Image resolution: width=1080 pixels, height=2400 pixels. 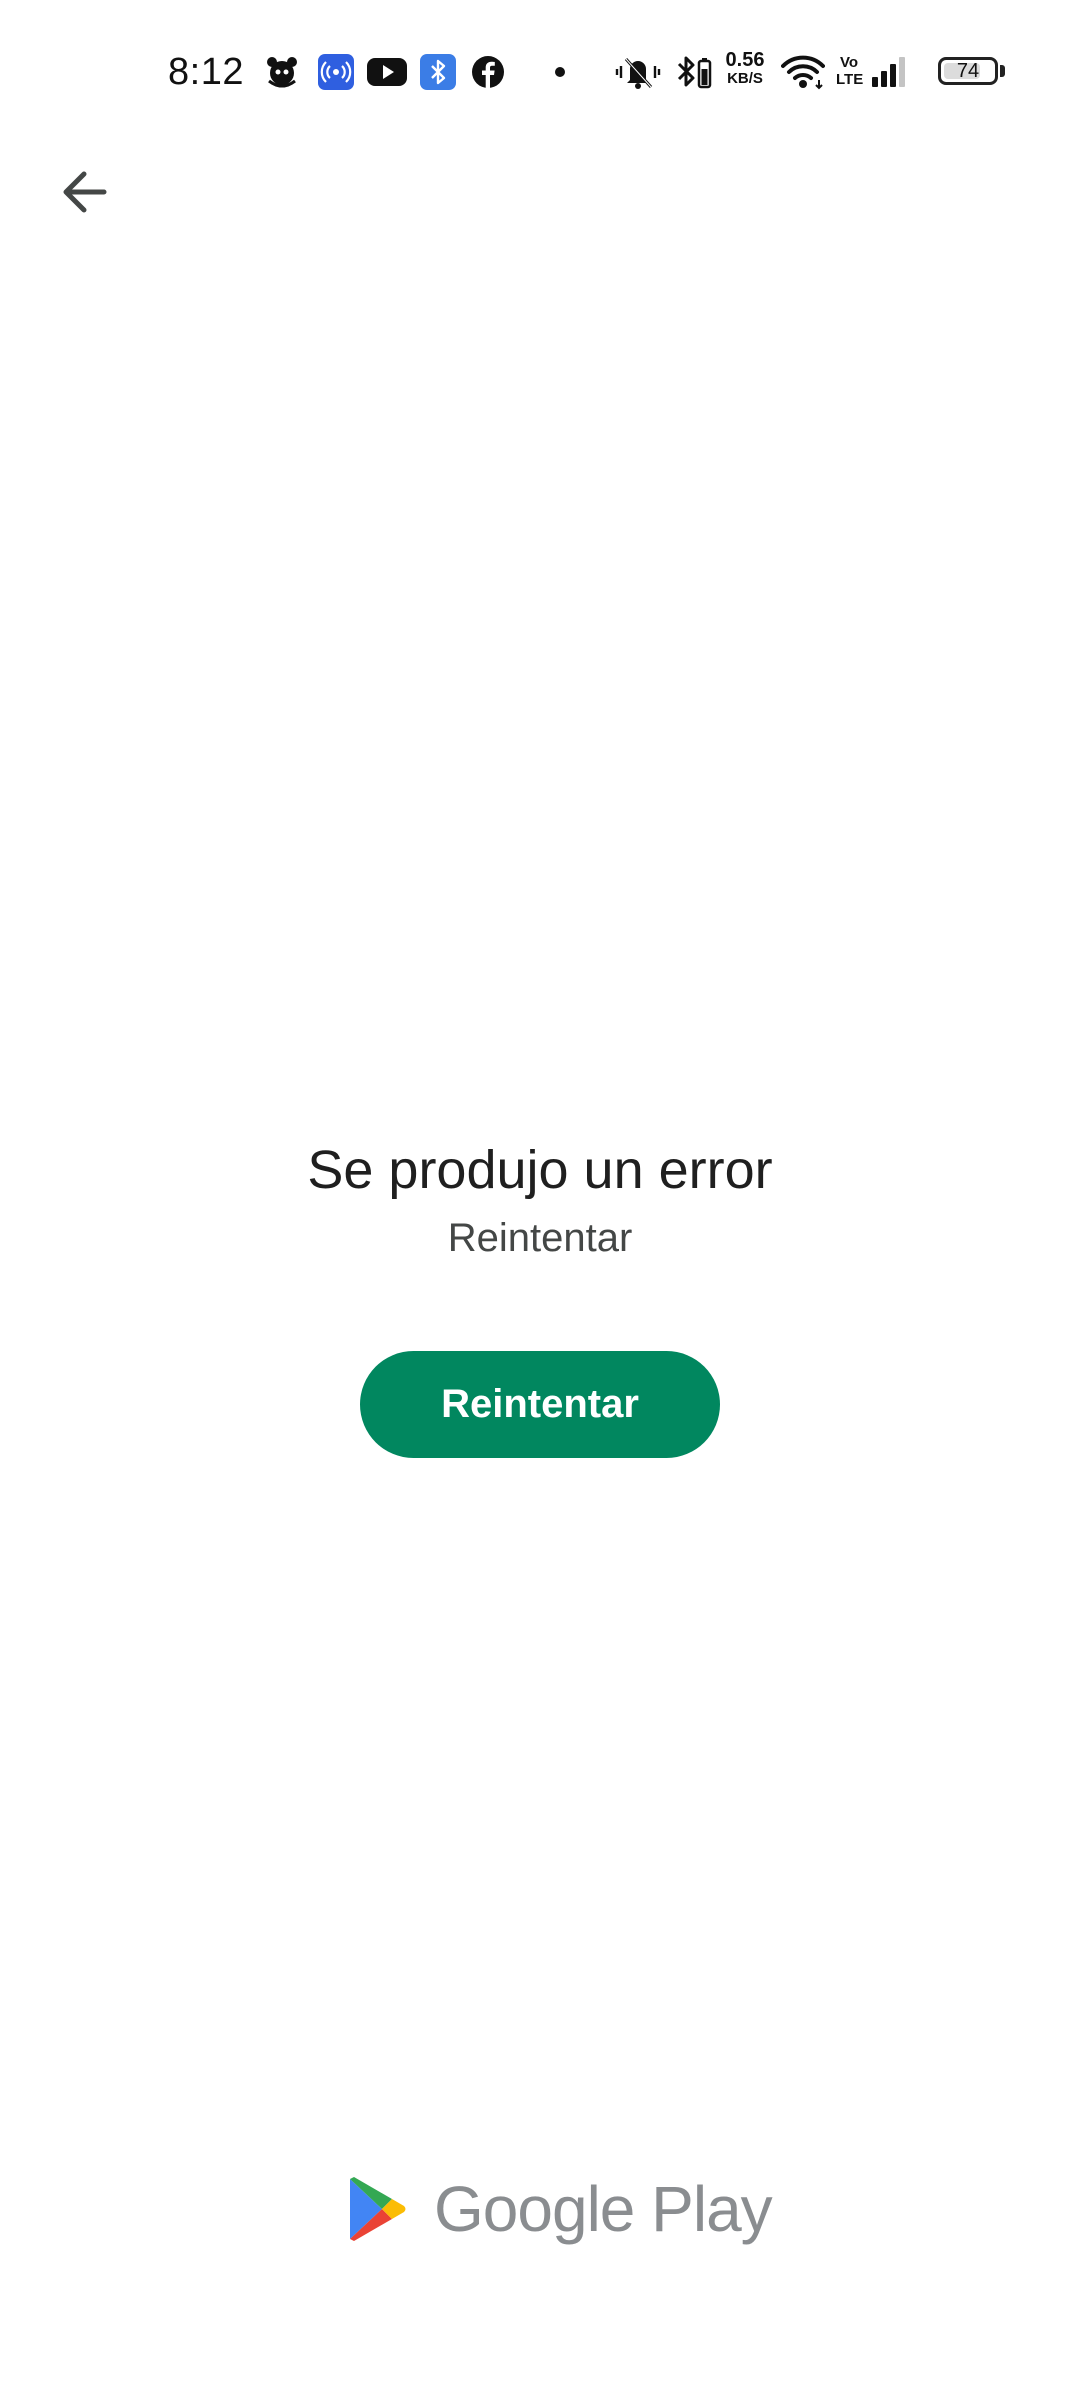 What do you see at coordinates (282, 72) in the screenshot?
I see `pet-app-icon` at bounding box center [282, 72].